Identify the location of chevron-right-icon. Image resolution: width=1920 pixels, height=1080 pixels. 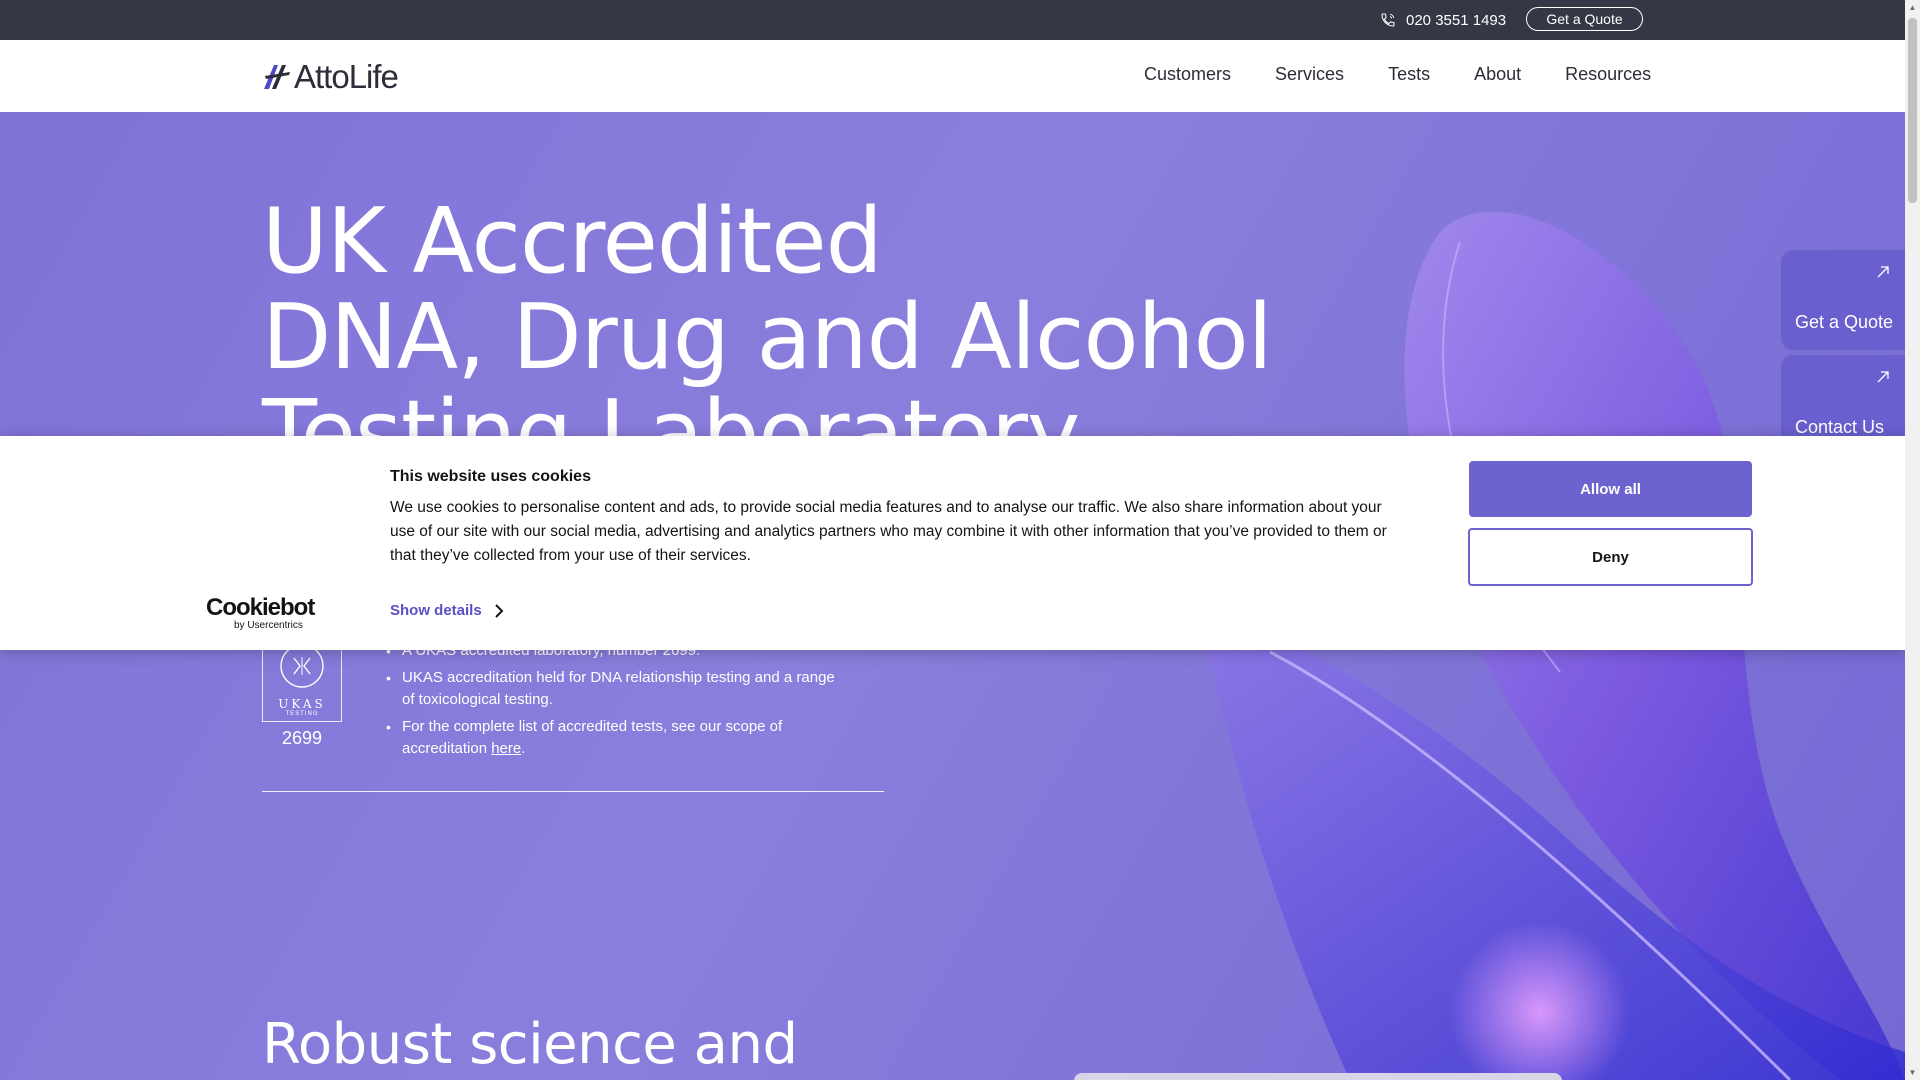
(499, 610).